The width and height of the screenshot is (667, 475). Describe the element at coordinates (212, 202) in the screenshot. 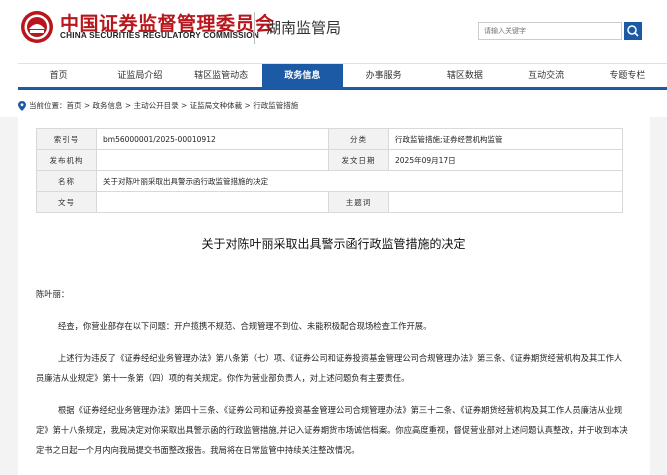

I see `docno-value` at that location.